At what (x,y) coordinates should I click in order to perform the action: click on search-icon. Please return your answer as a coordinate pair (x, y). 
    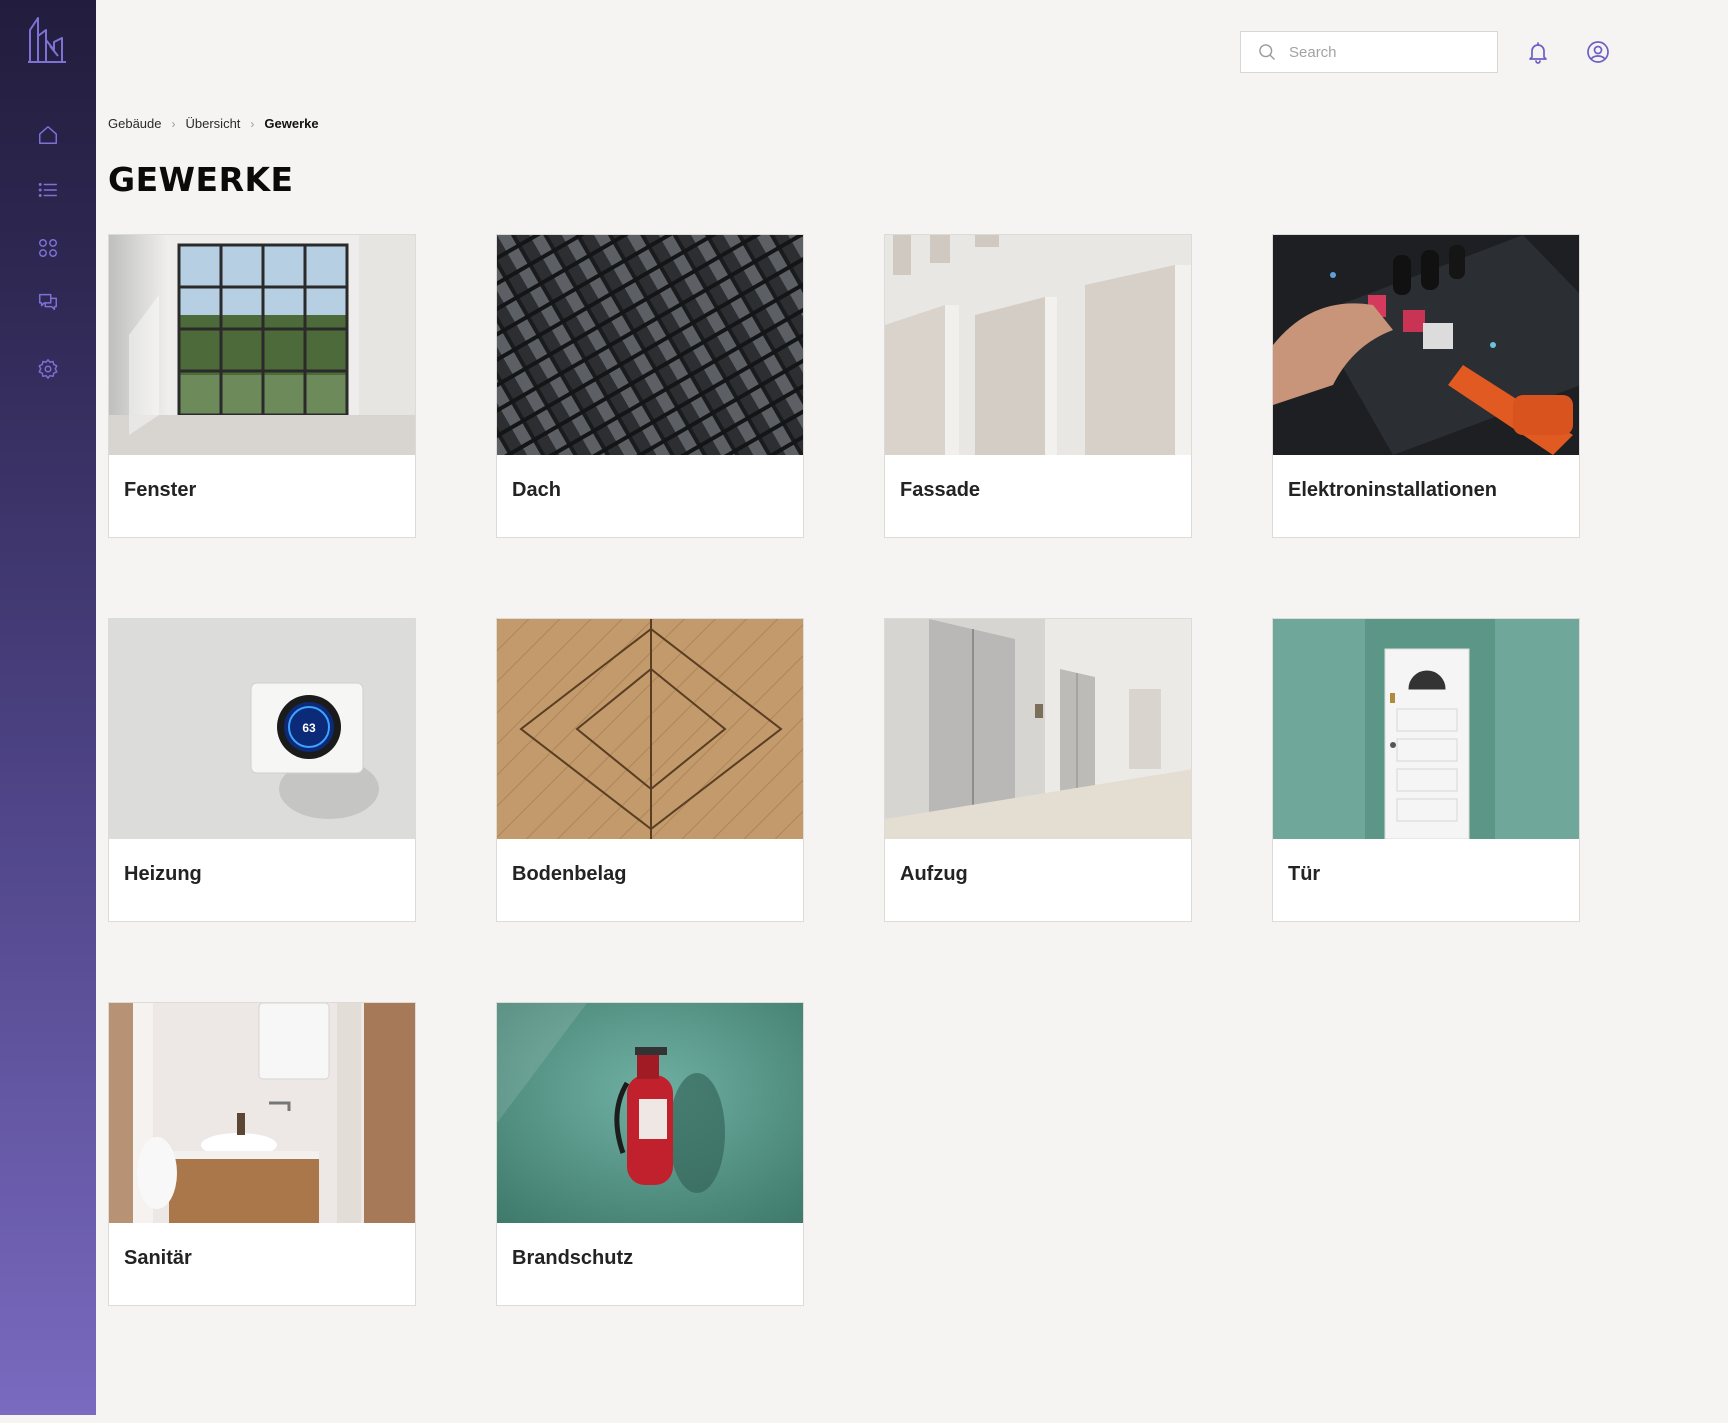
    Looking at the image, I should click on (1267, 52).